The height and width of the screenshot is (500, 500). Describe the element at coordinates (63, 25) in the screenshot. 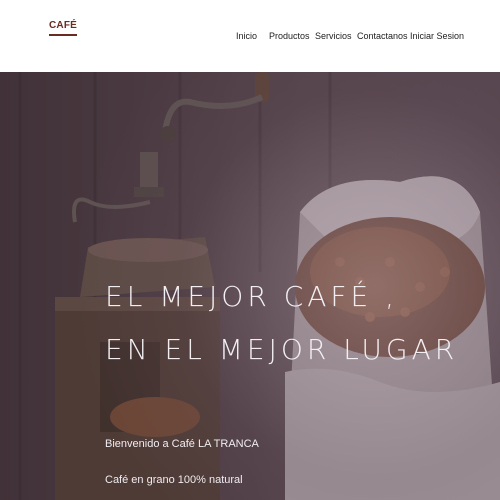

I see `logo-text: CAFÉ` at that location.